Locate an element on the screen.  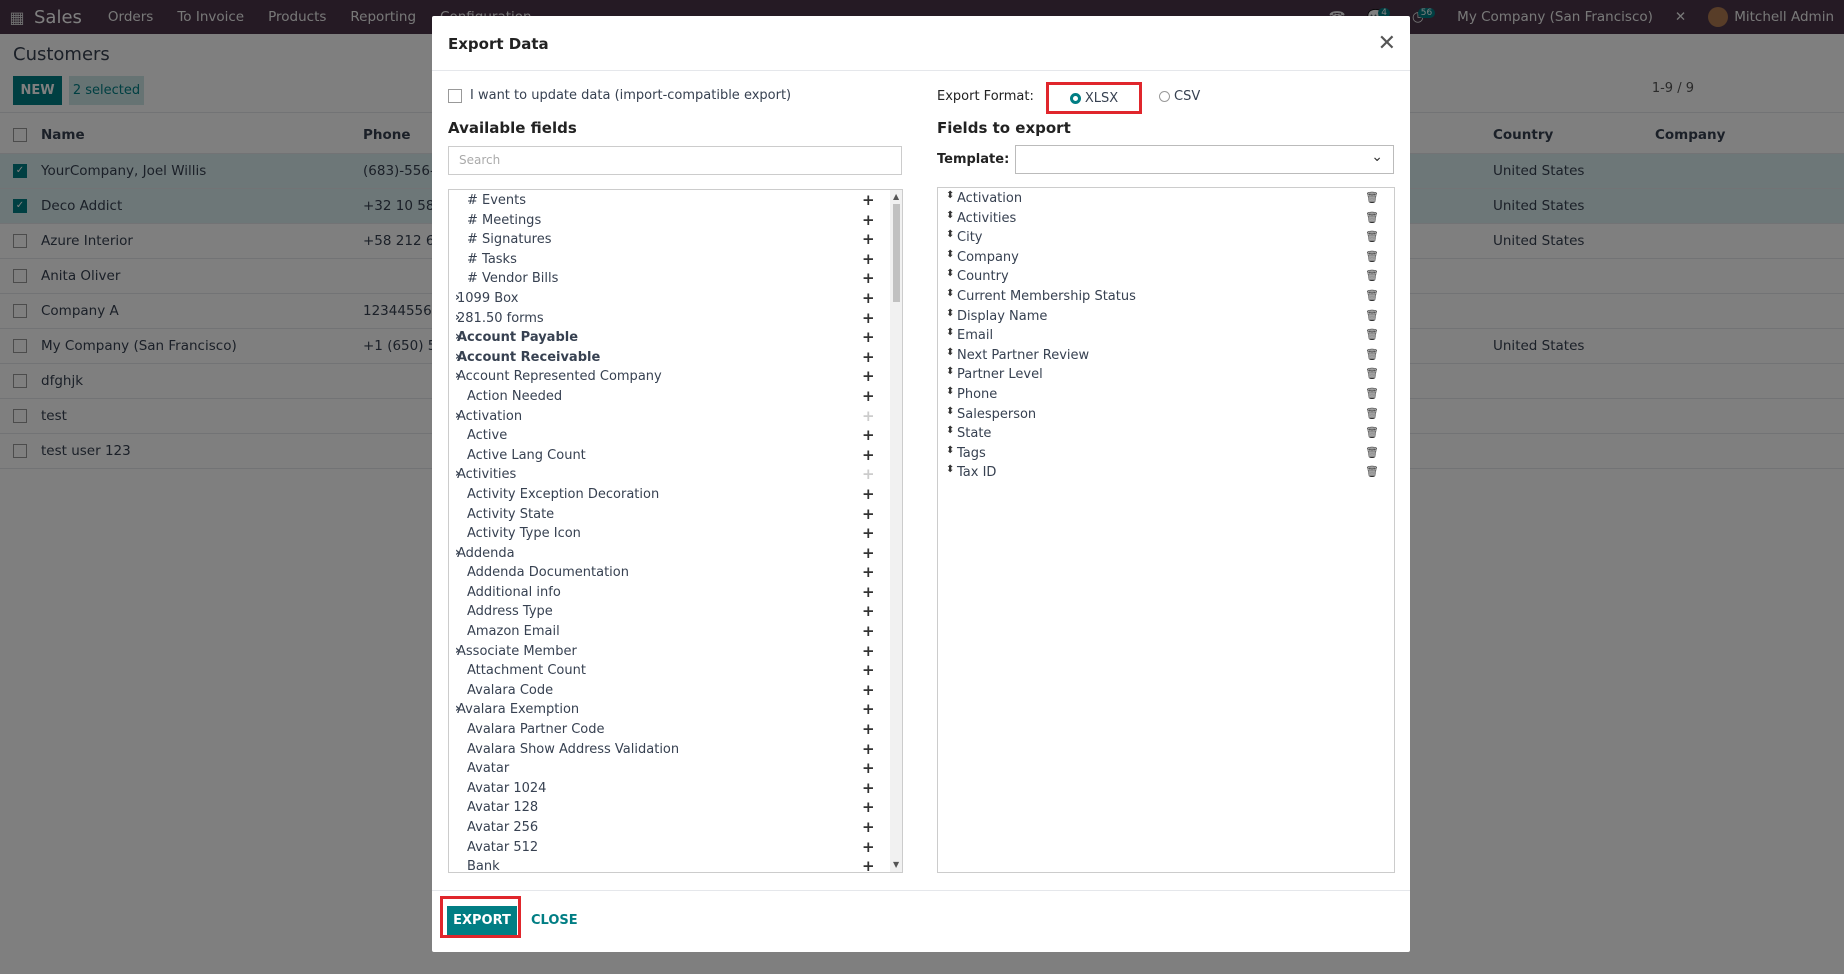
template-select: ⌄ is located at coordinates (1204, 159).